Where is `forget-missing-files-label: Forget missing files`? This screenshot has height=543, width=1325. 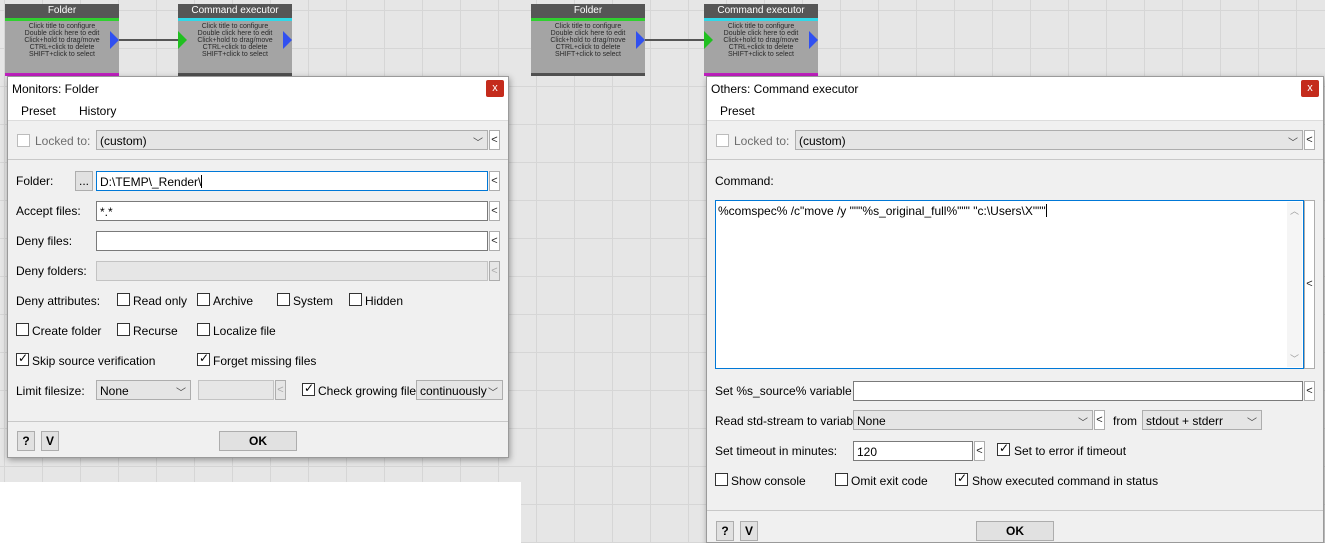 forget-missing-files-label: Forget missing files is located at coordinates (265, 361).